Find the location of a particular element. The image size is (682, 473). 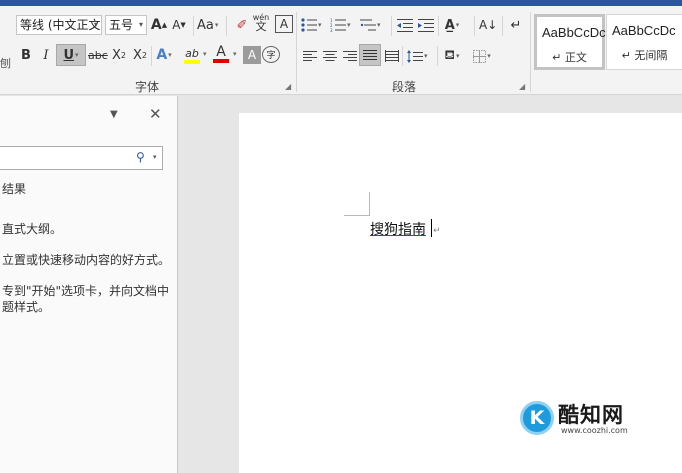

increase-indent-icon is located at coordinates (426, 25).